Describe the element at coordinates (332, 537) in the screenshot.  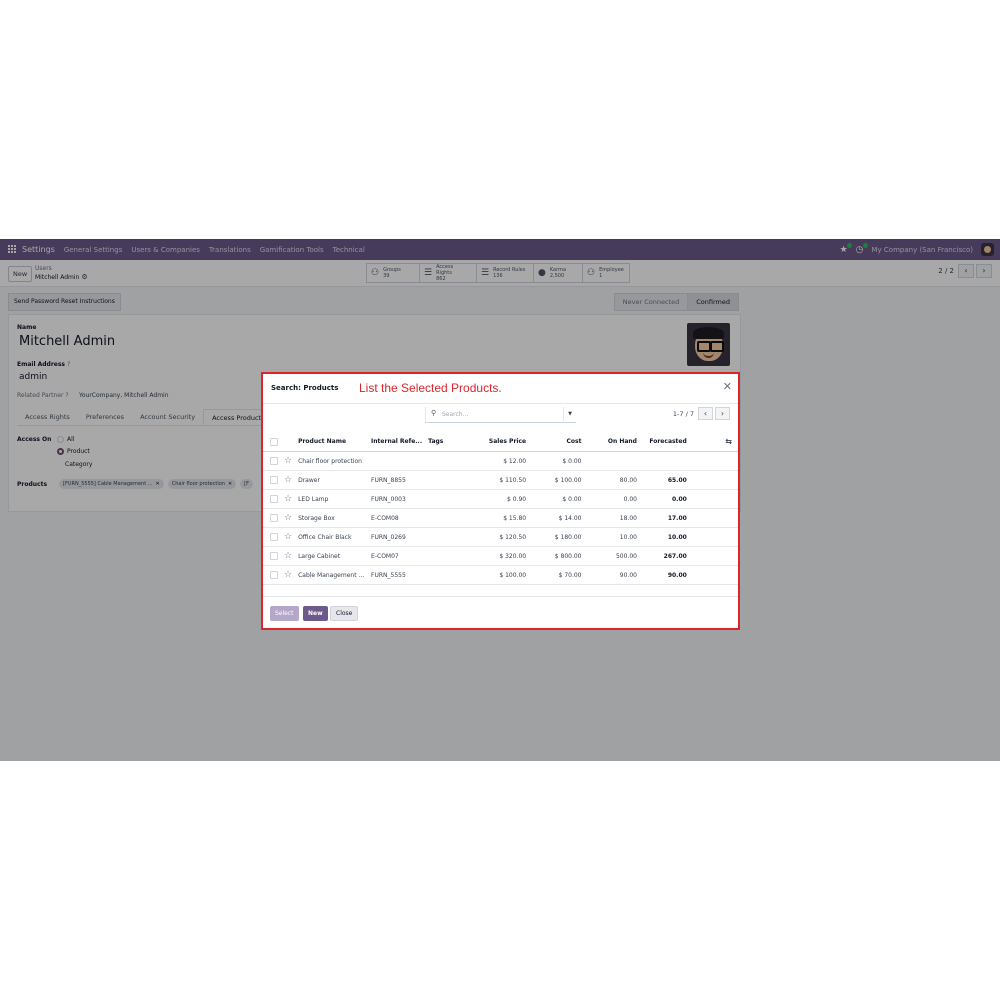
I see `cell-product-name: Office Chair Black` at that location.